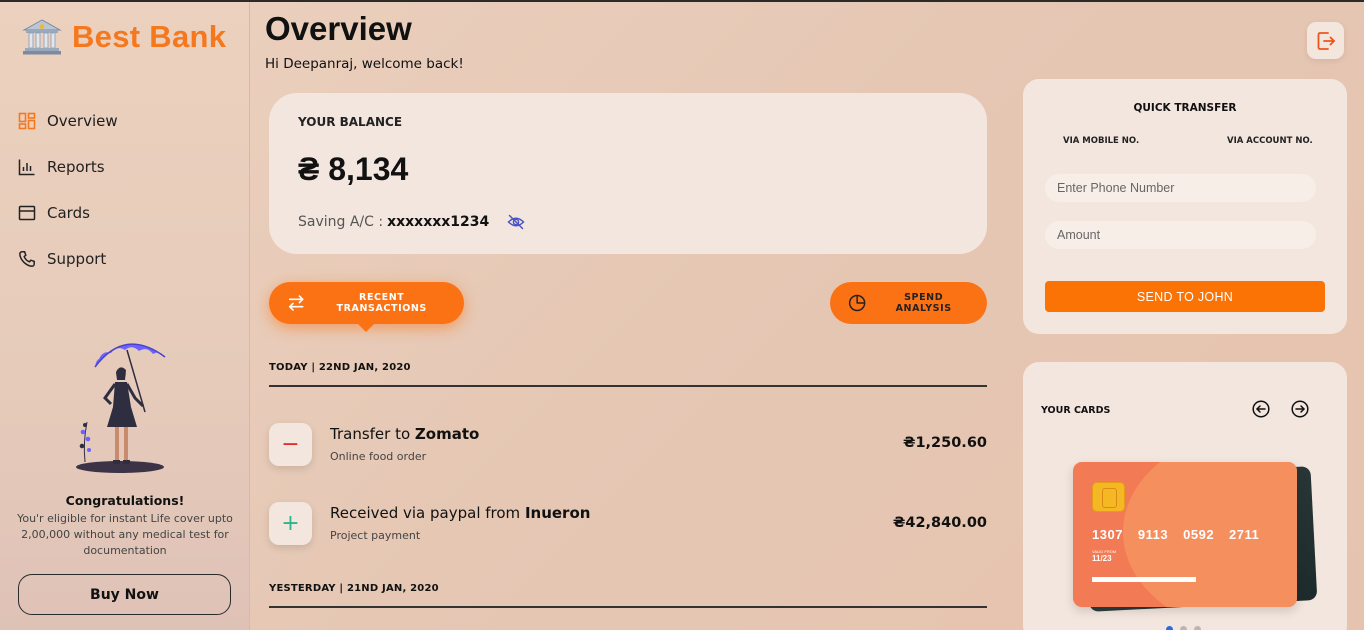  I want to click on logout-icon, so click(1326, 40).